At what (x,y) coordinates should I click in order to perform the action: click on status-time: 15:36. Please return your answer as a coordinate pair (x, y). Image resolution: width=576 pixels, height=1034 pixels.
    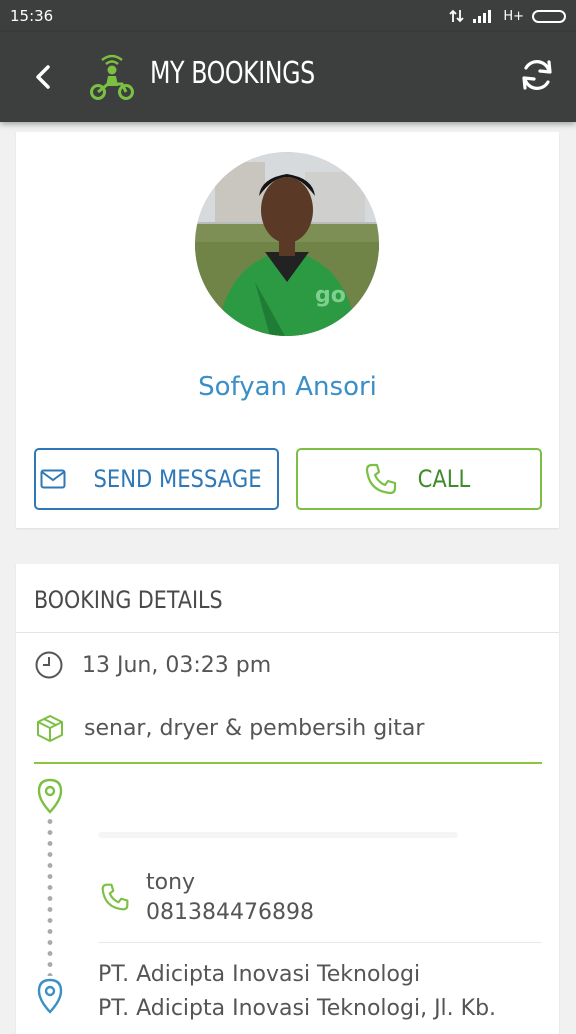
    Looking at the image, I should click on (32, 16).